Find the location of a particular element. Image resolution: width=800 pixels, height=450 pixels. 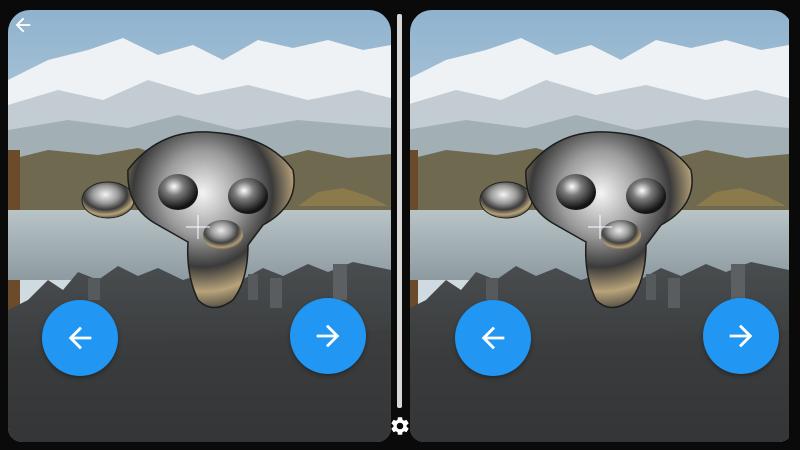

eye-divider is located at coordinates (399, 211).